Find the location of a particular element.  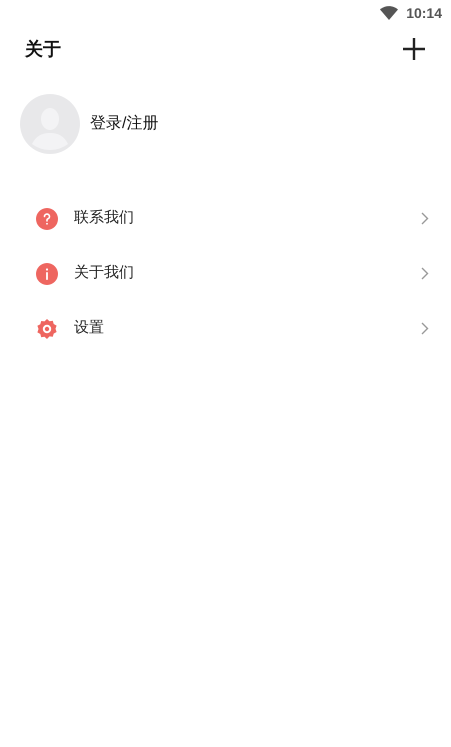

plus-icon is located at coordinates (414, 49).